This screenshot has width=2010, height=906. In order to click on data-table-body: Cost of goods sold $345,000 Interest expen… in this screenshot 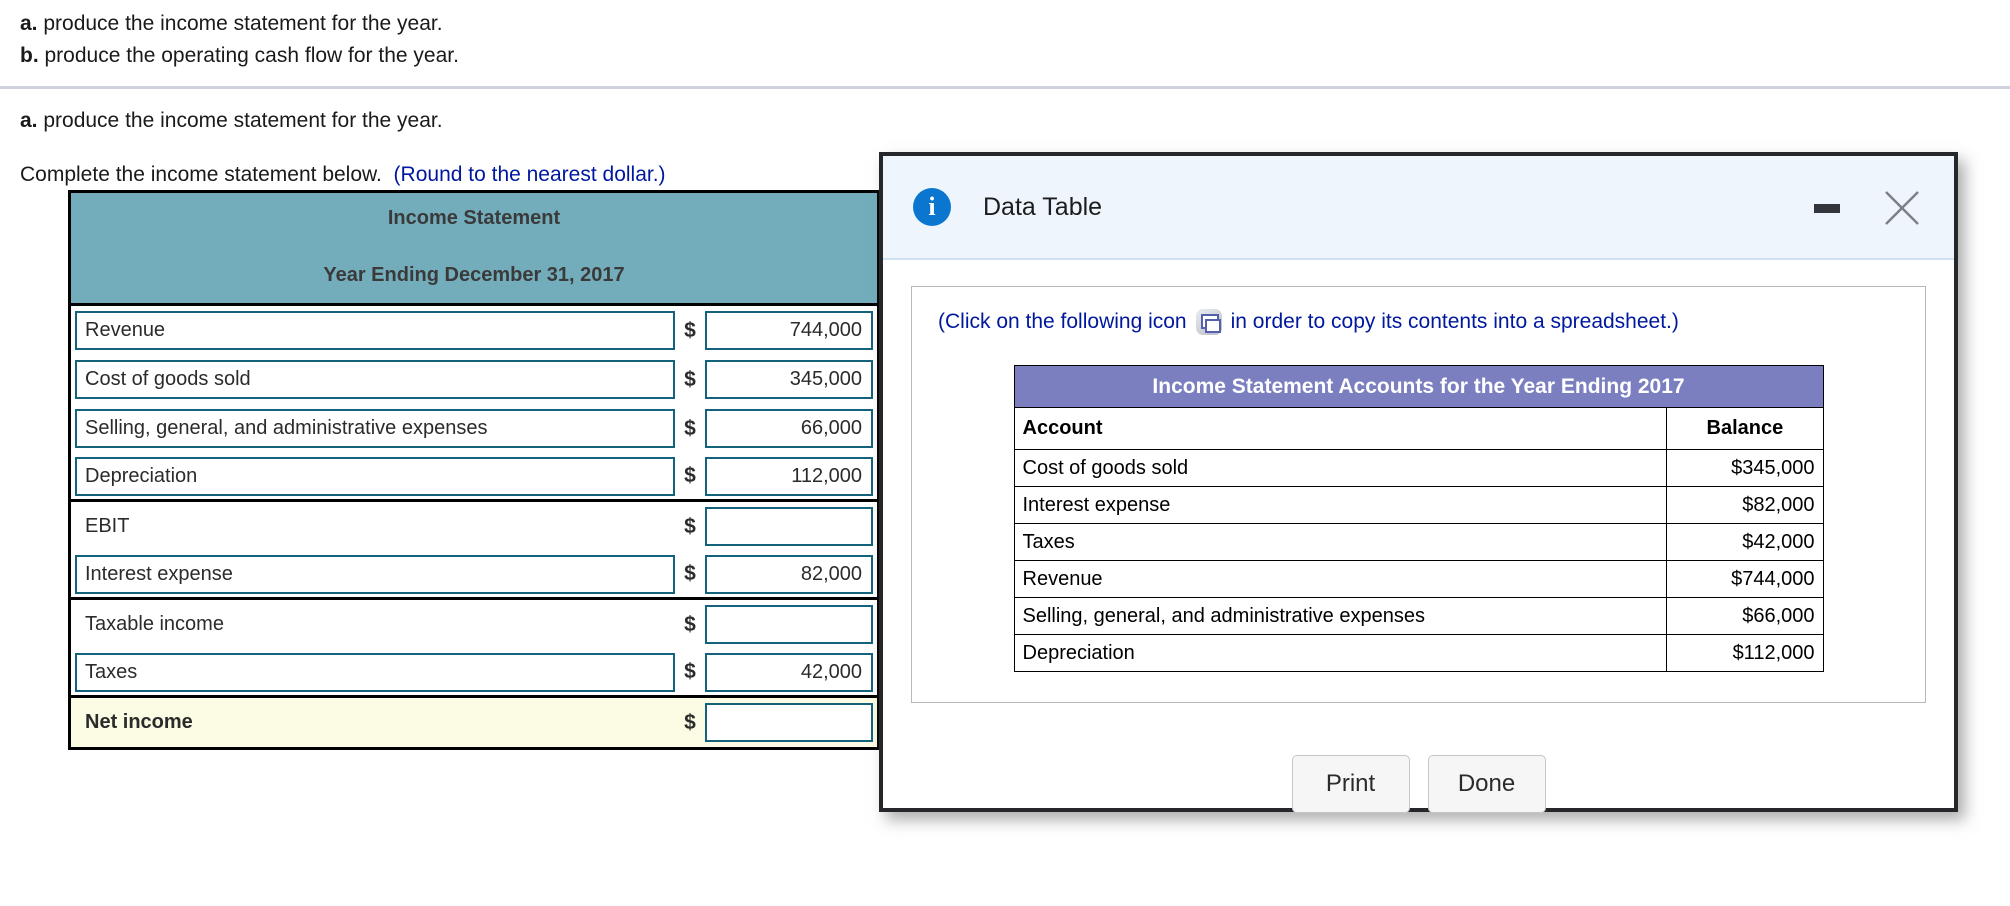, I will do `click(1418, 560)`.